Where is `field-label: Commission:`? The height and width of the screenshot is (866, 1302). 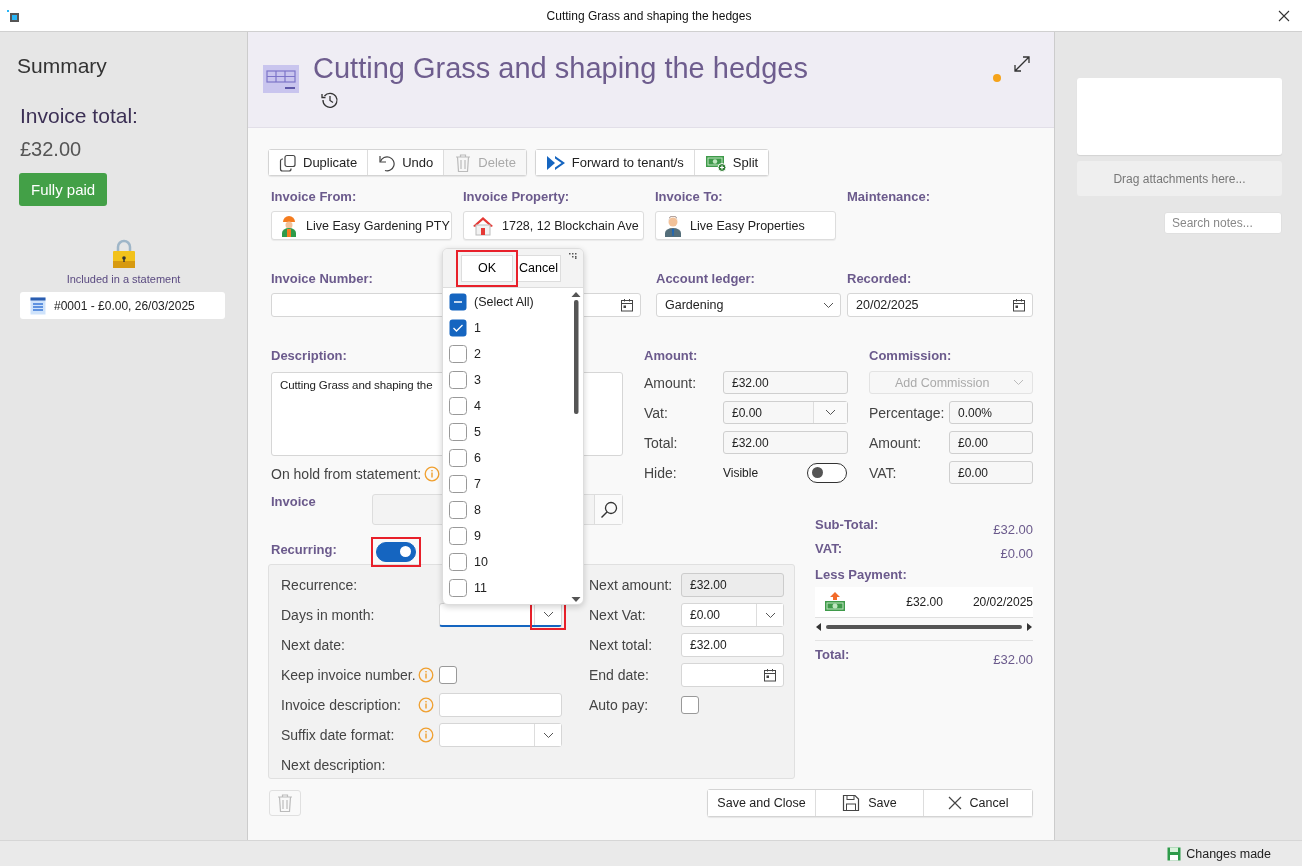
field-label: Commission: is located at coordinates (910, 356).